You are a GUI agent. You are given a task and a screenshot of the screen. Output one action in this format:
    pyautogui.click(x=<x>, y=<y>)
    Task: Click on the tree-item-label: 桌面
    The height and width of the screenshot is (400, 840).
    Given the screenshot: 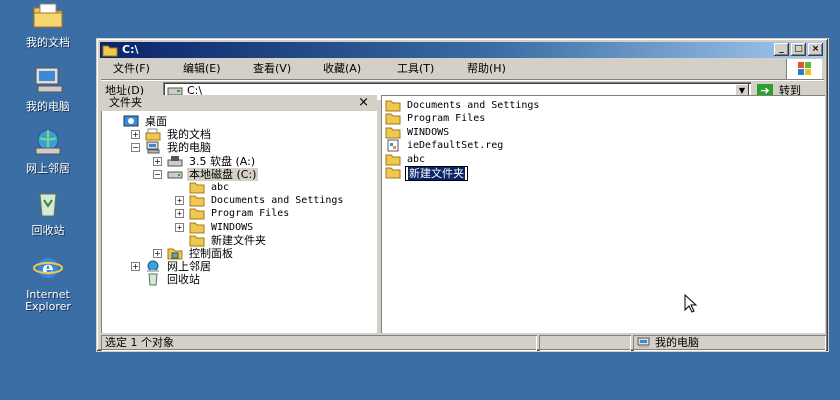 What is the action you would take?
    pyautogui.click(x=156, y=121)
    